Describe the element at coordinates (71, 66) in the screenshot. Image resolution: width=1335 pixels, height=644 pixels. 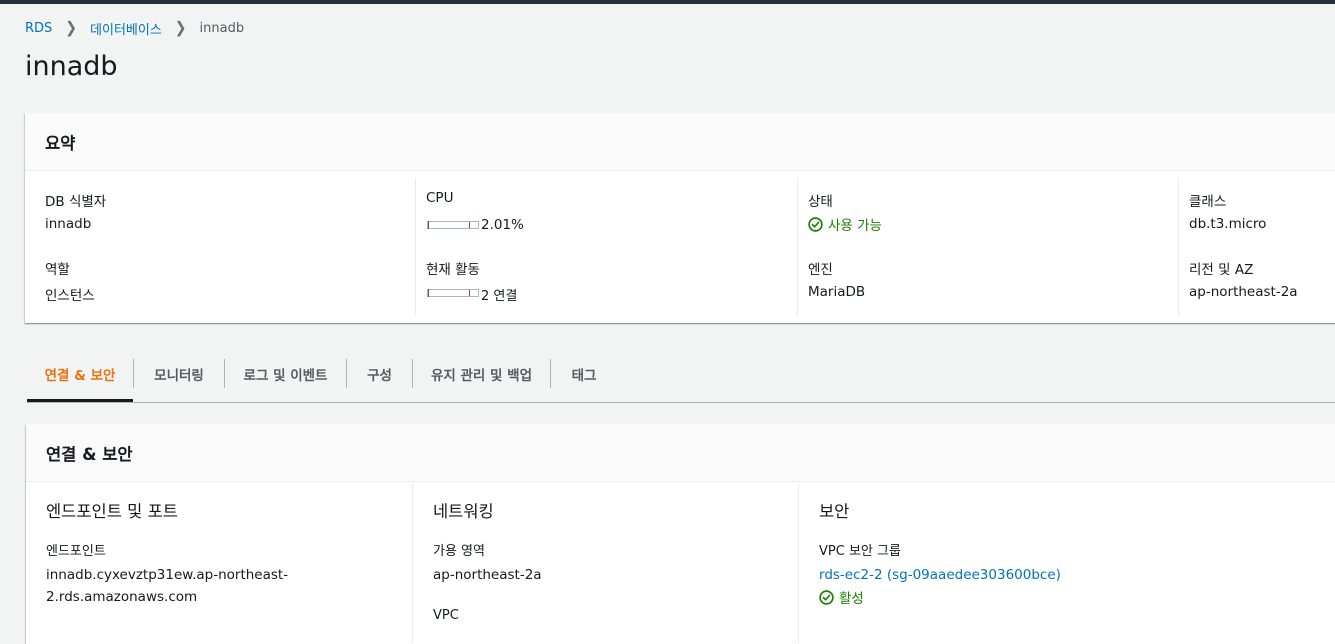
I see `page-title: innadb` at that location.